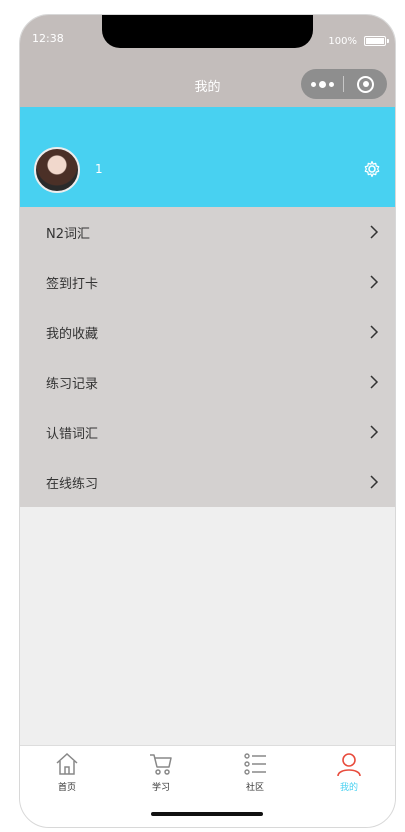 This screenshot has height=832, width=405. I want to click on home-icon, so click(67, 763).